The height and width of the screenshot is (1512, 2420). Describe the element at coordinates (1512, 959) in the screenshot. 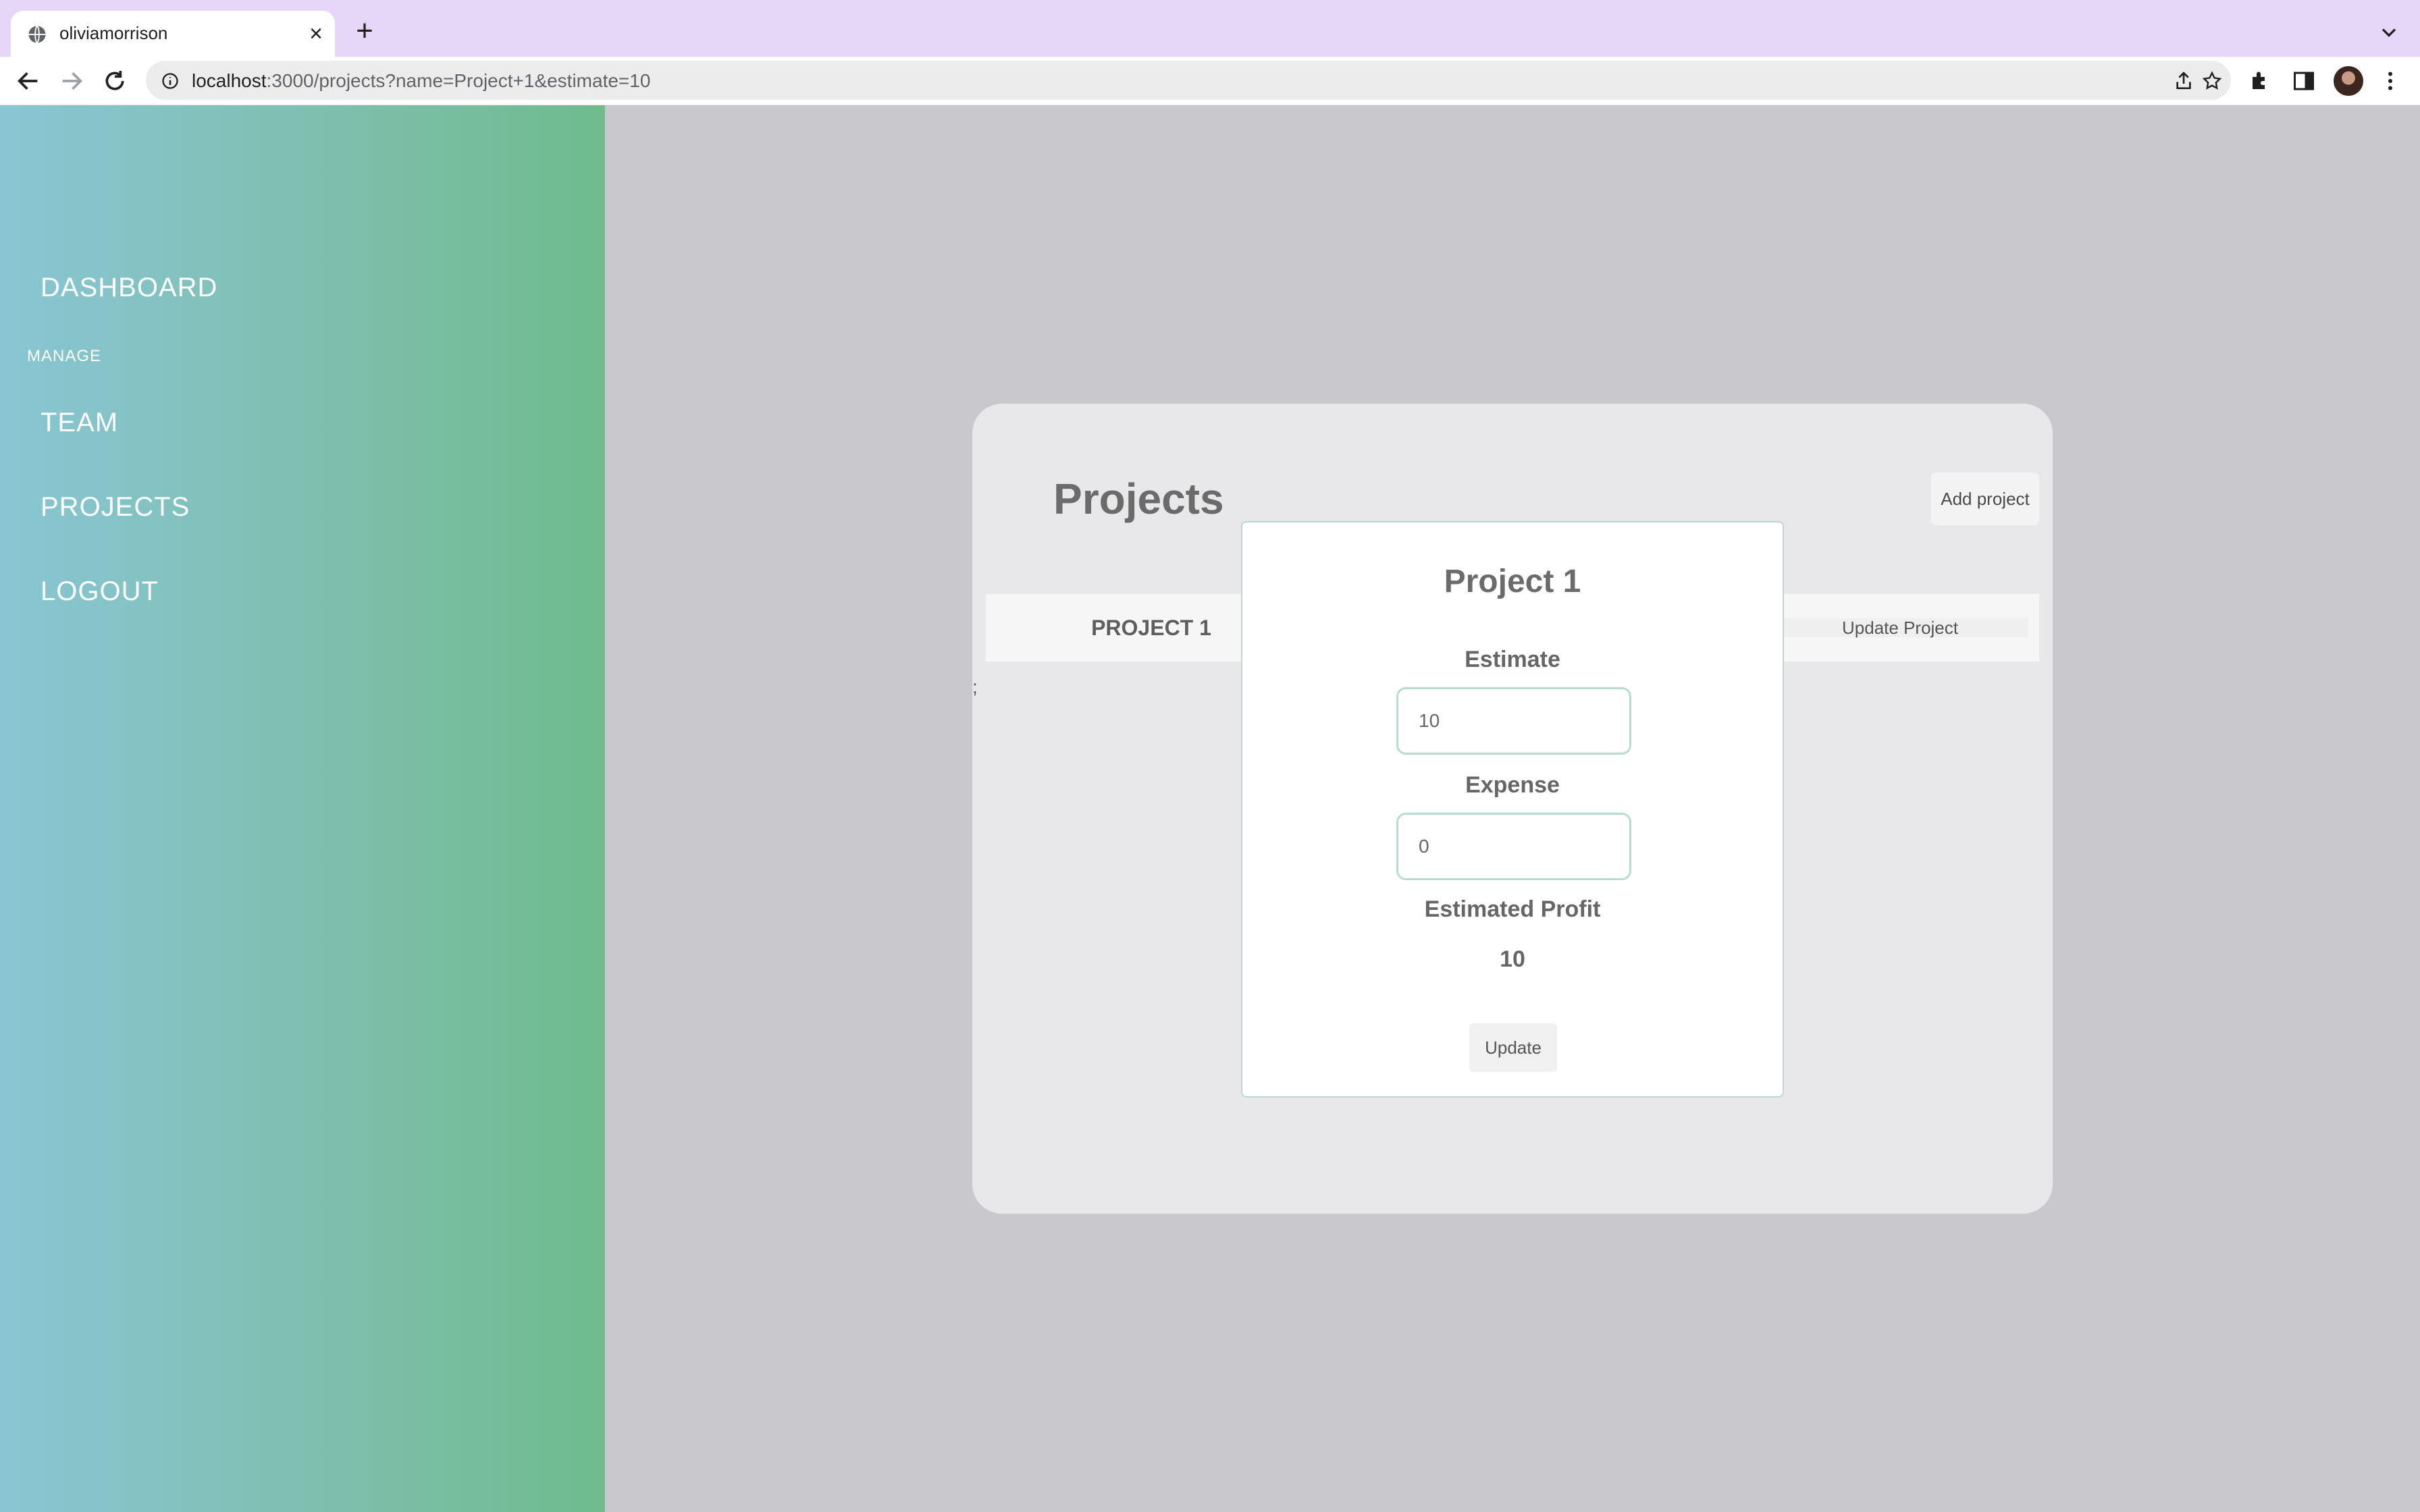

I see `estimated-profit-value: 10` at that location.